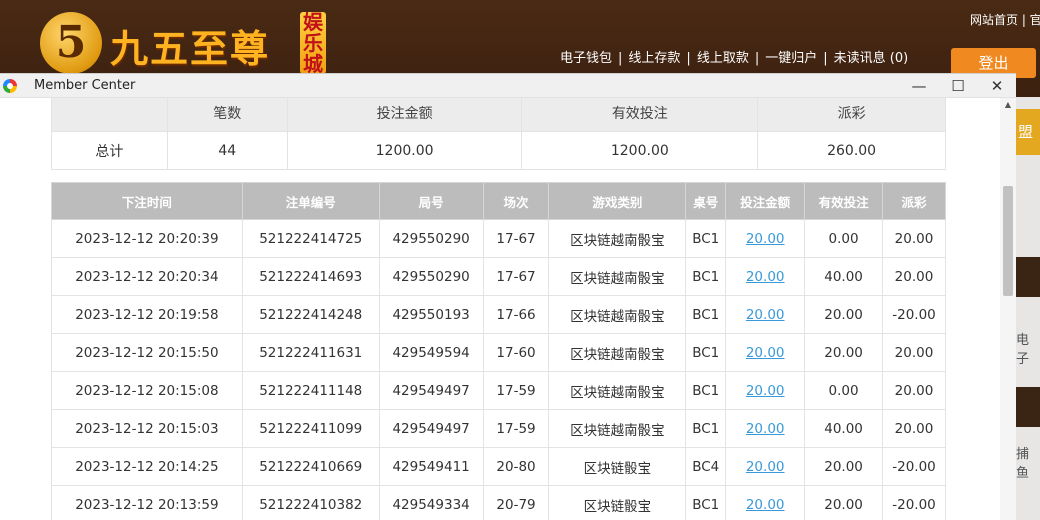 The height and width of the screenshot is (520, 1040). I want to click on col-header-valid: 有效投注, so click(844, 201).